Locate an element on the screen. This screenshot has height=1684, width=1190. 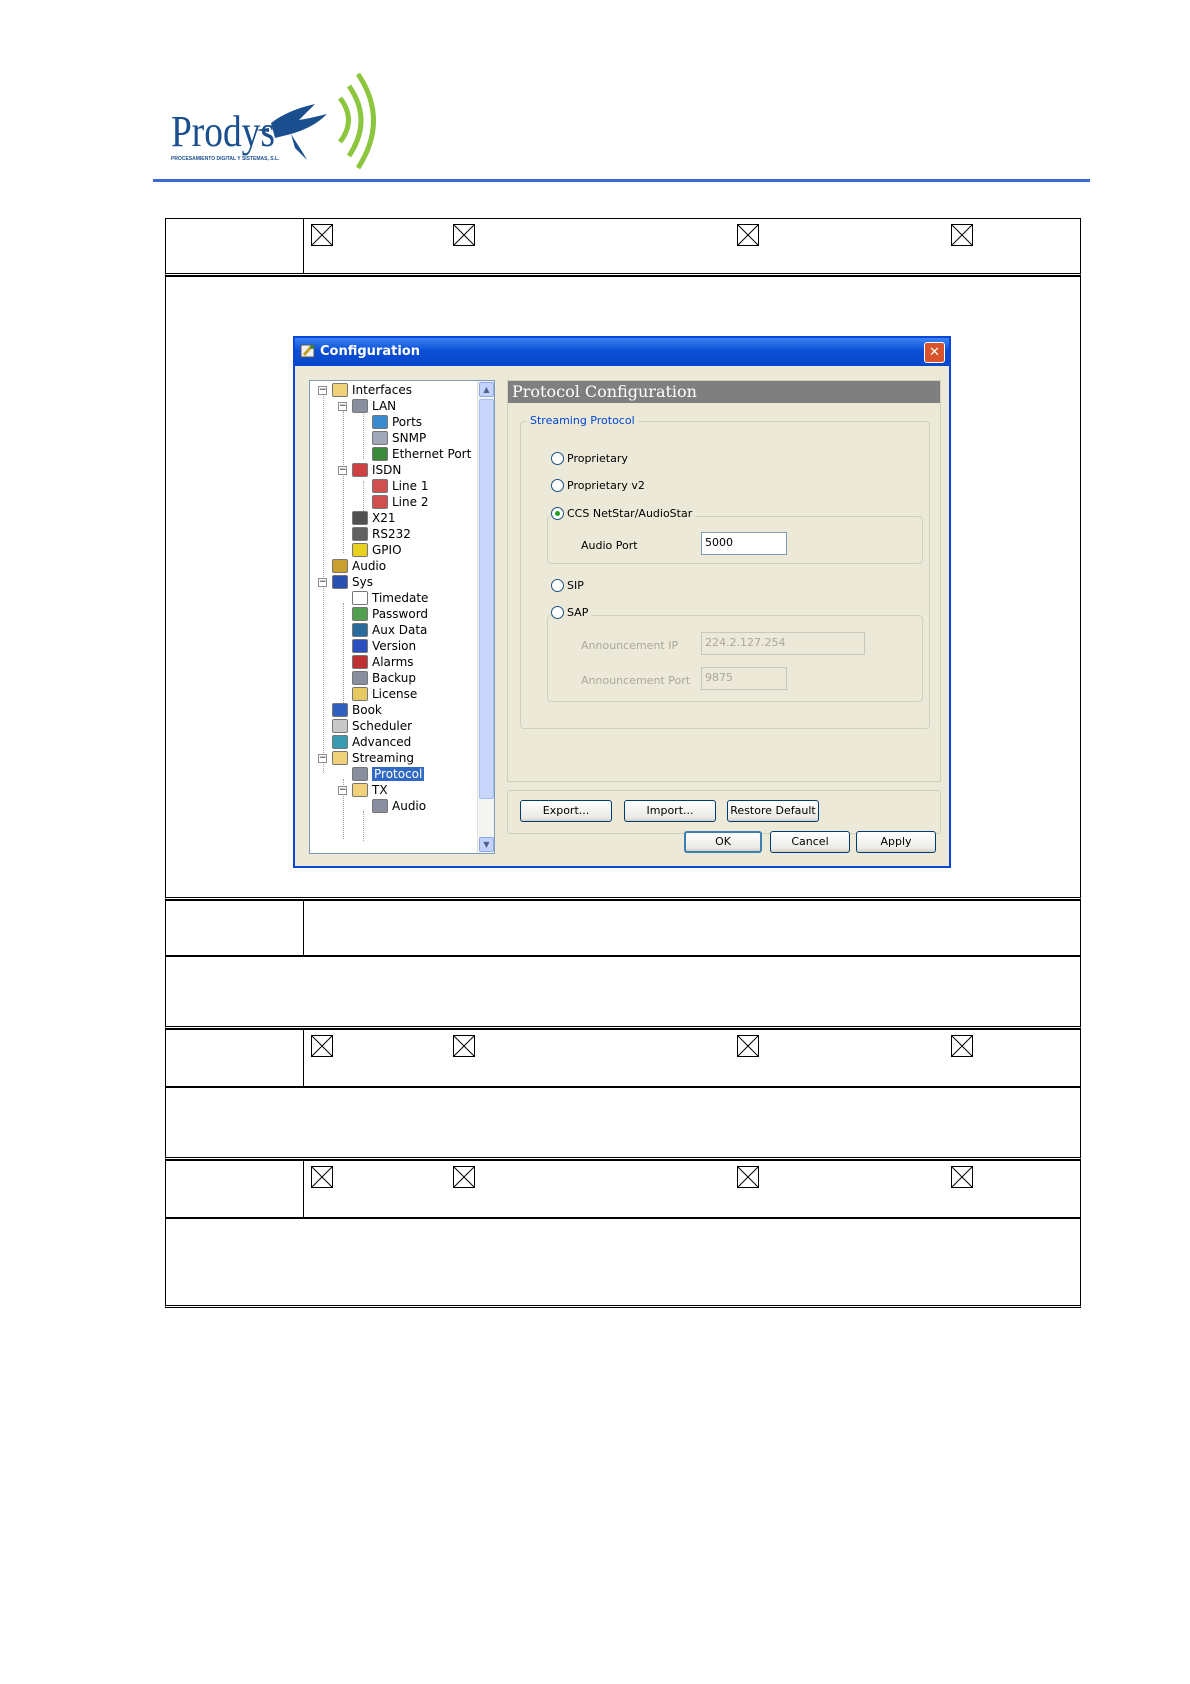
tree-item-password: Password is located at coordinates (390, 614).